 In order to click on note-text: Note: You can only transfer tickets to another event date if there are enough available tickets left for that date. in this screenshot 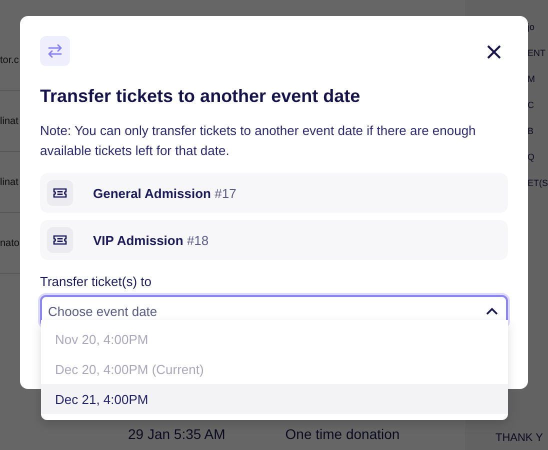, I will do `click(258, 141)`.